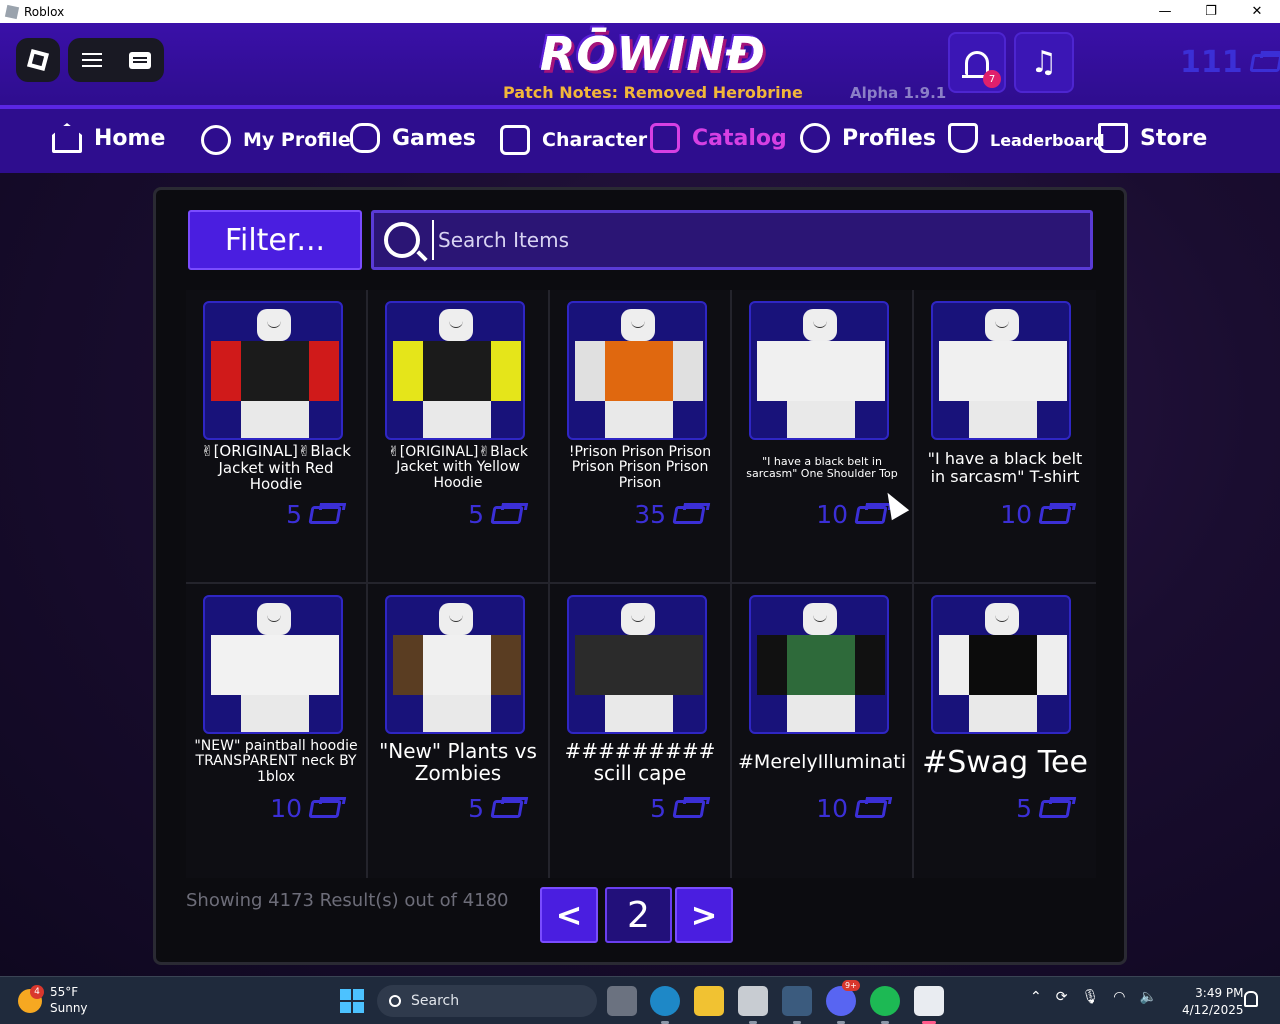  I want to click on close-button: ✕, so click(1257, 11).